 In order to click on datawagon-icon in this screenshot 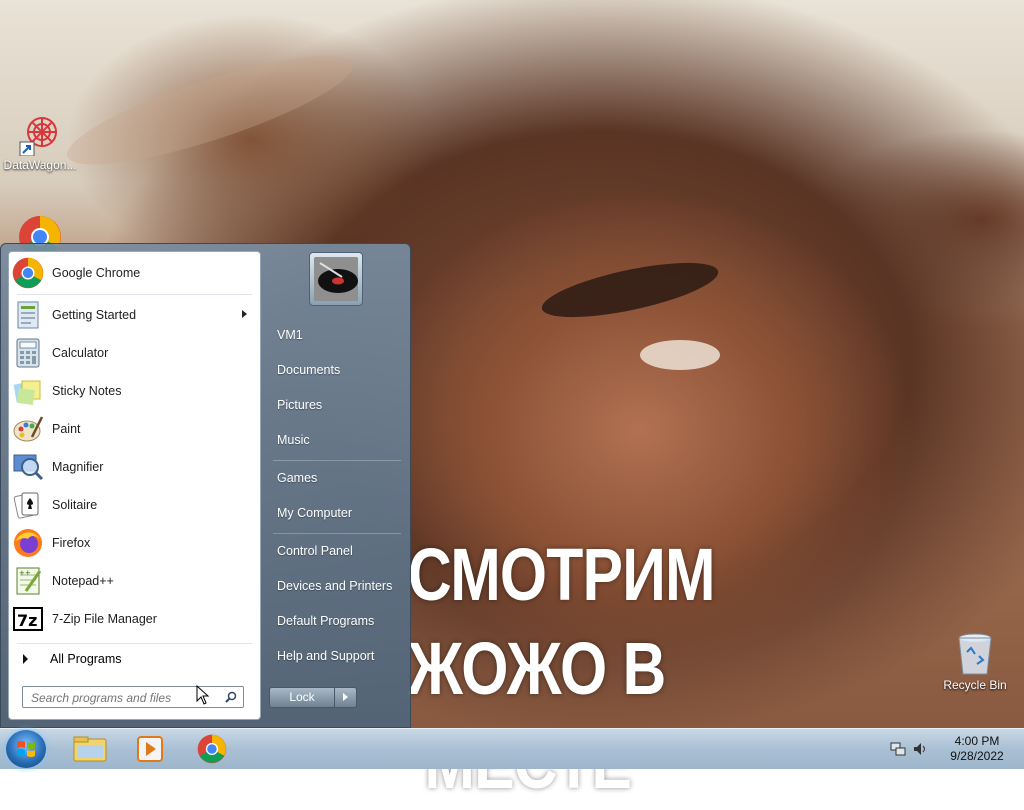, I will do `click(40, 134)`.